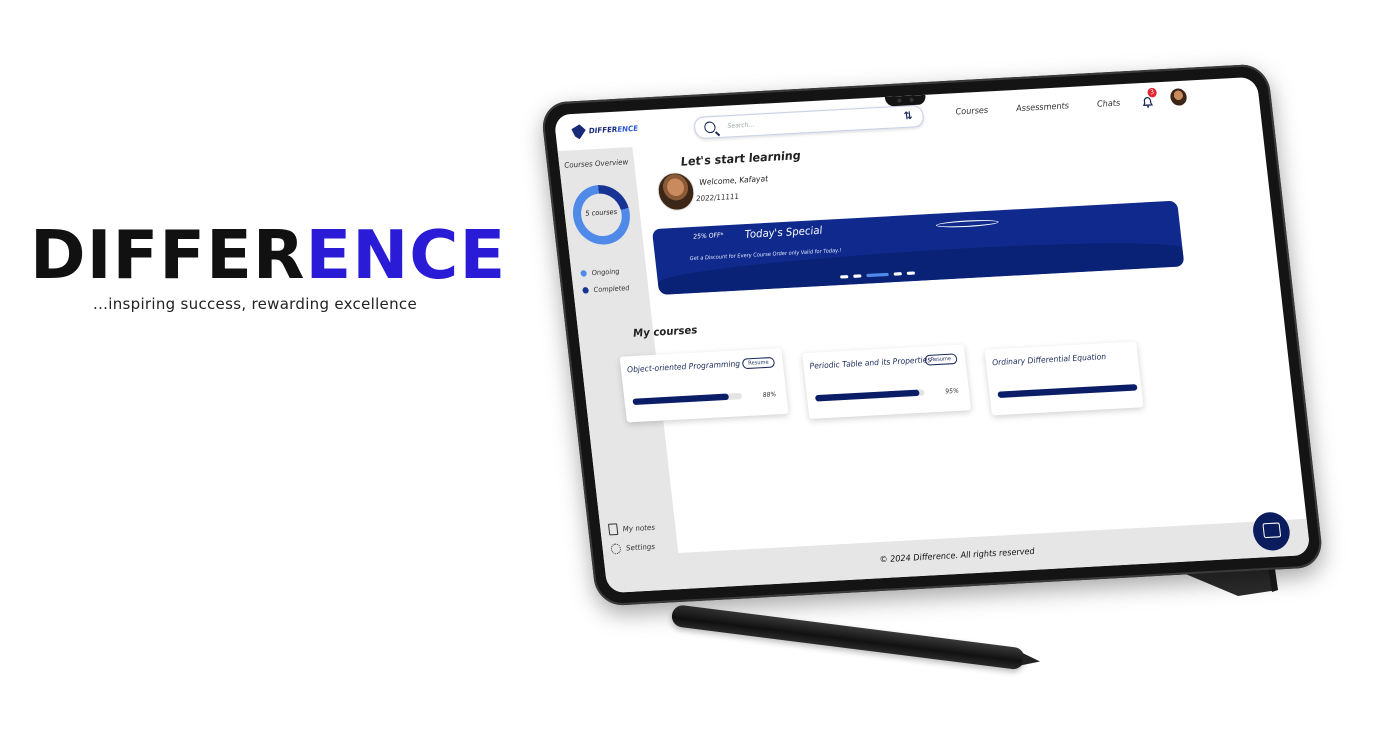  Describe the element at coordinates (585, 290) in the screenshot. I see `completed-dot-icon` at that location.